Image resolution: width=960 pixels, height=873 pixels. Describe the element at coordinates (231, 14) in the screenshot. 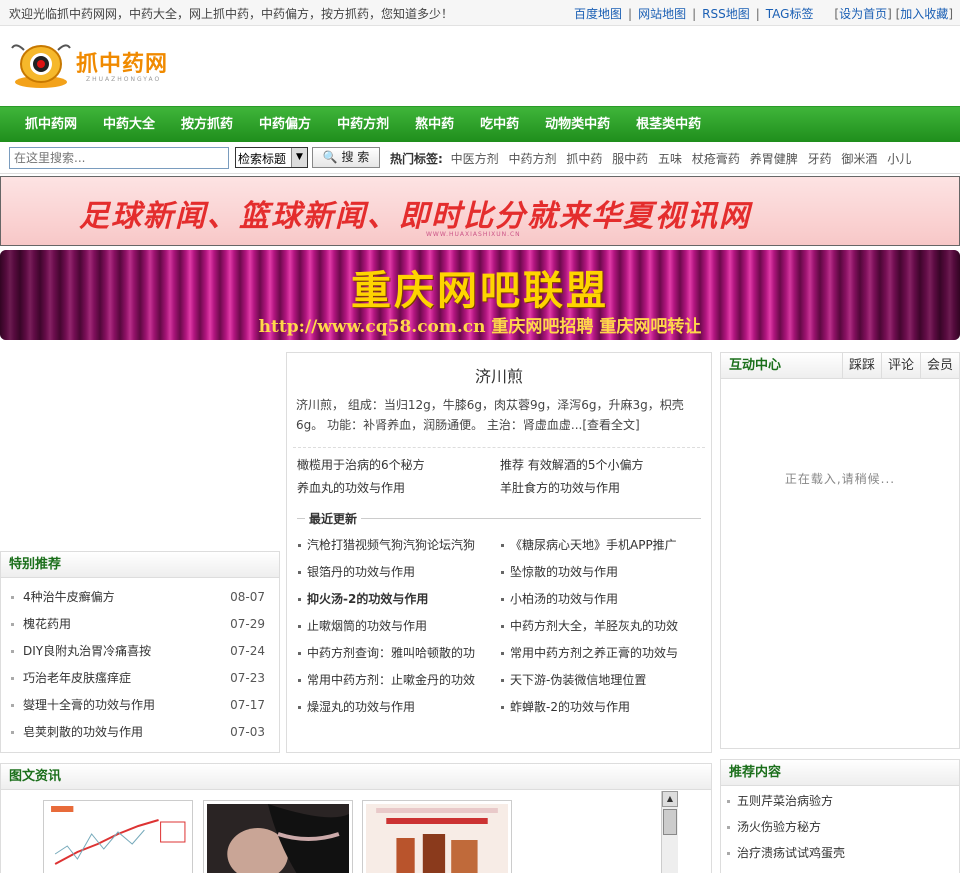

I see `welcome-text: 欢迎光临抓中药网网，中药大全，网上抓中药，中药偏方，按方抓药，您知道多少！` at that location.